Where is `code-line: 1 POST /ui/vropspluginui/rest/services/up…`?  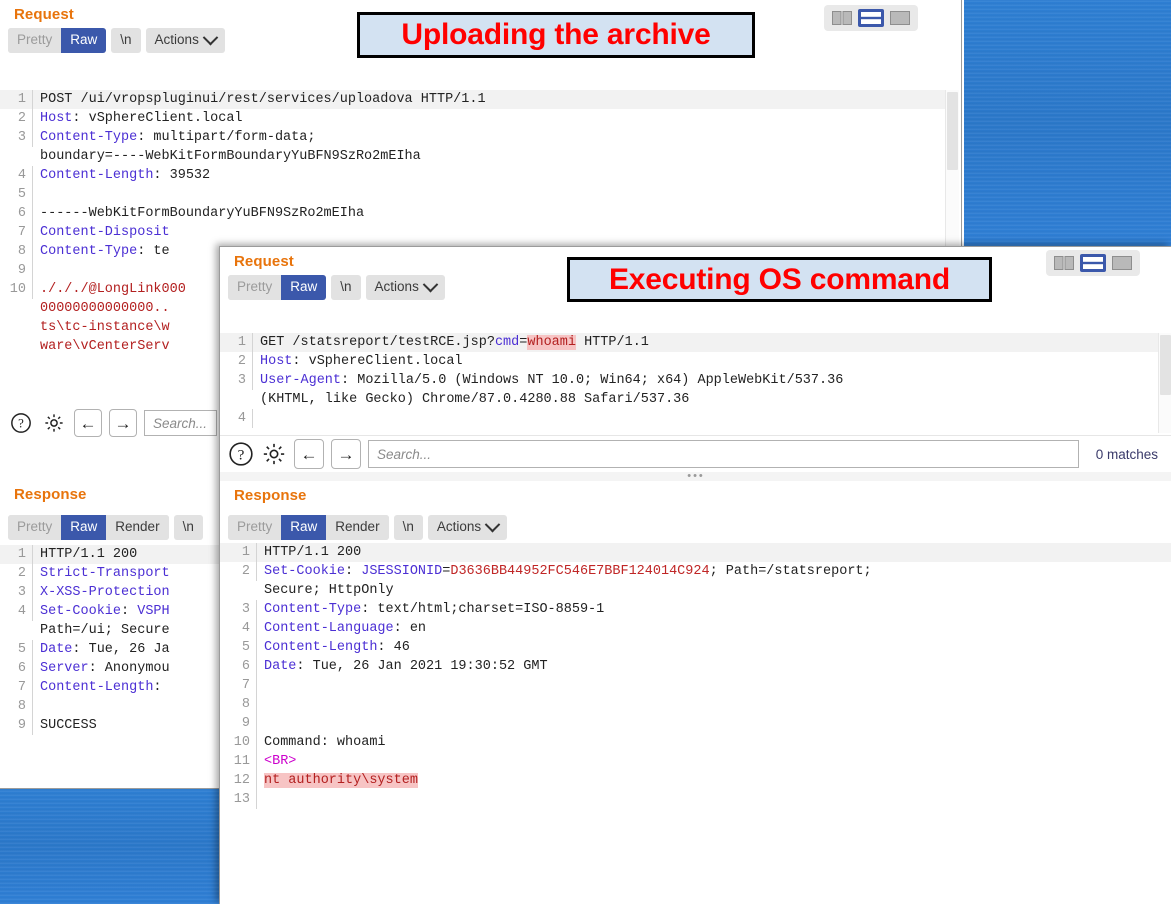 code-line: 1 POST /ui/vropspluginui/rest/services/up… is located at coordinates (474, 99).